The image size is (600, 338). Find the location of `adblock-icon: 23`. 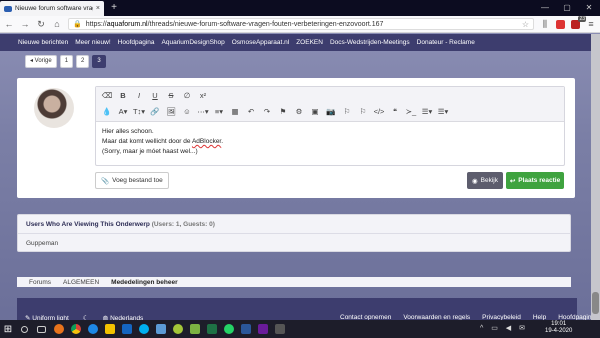

adblock-icon: 23 is located at coordinates (578, 22).